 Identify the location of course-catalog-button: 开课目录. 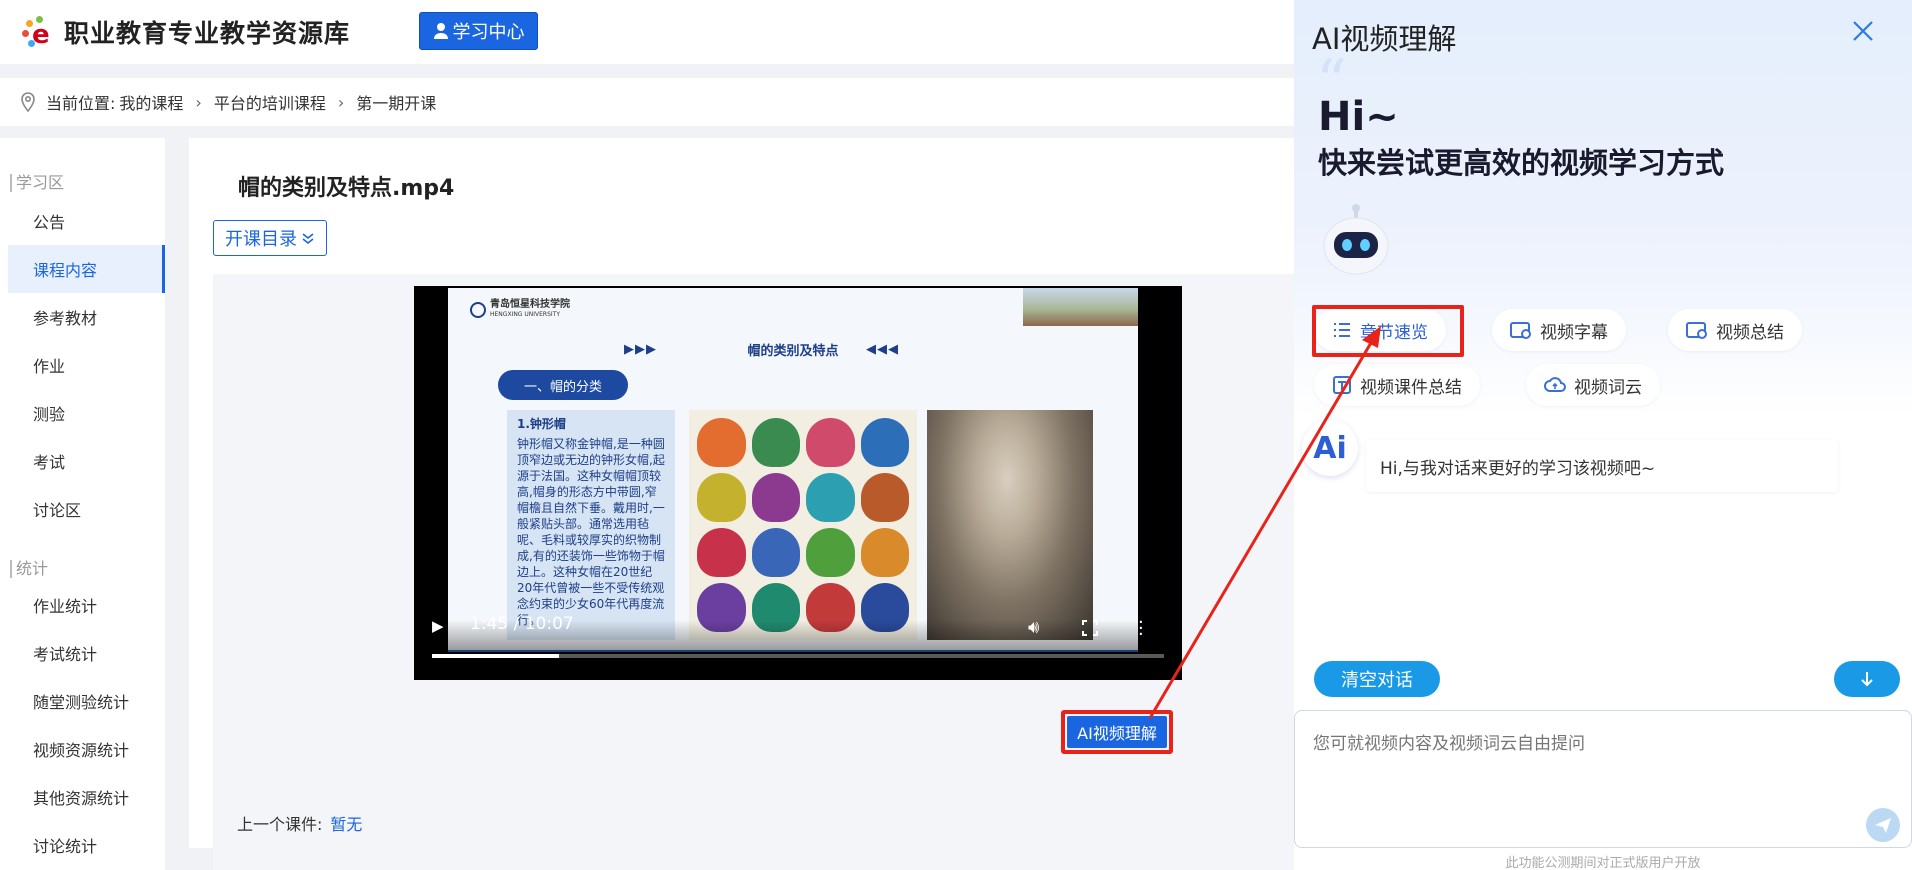
(270, 238).